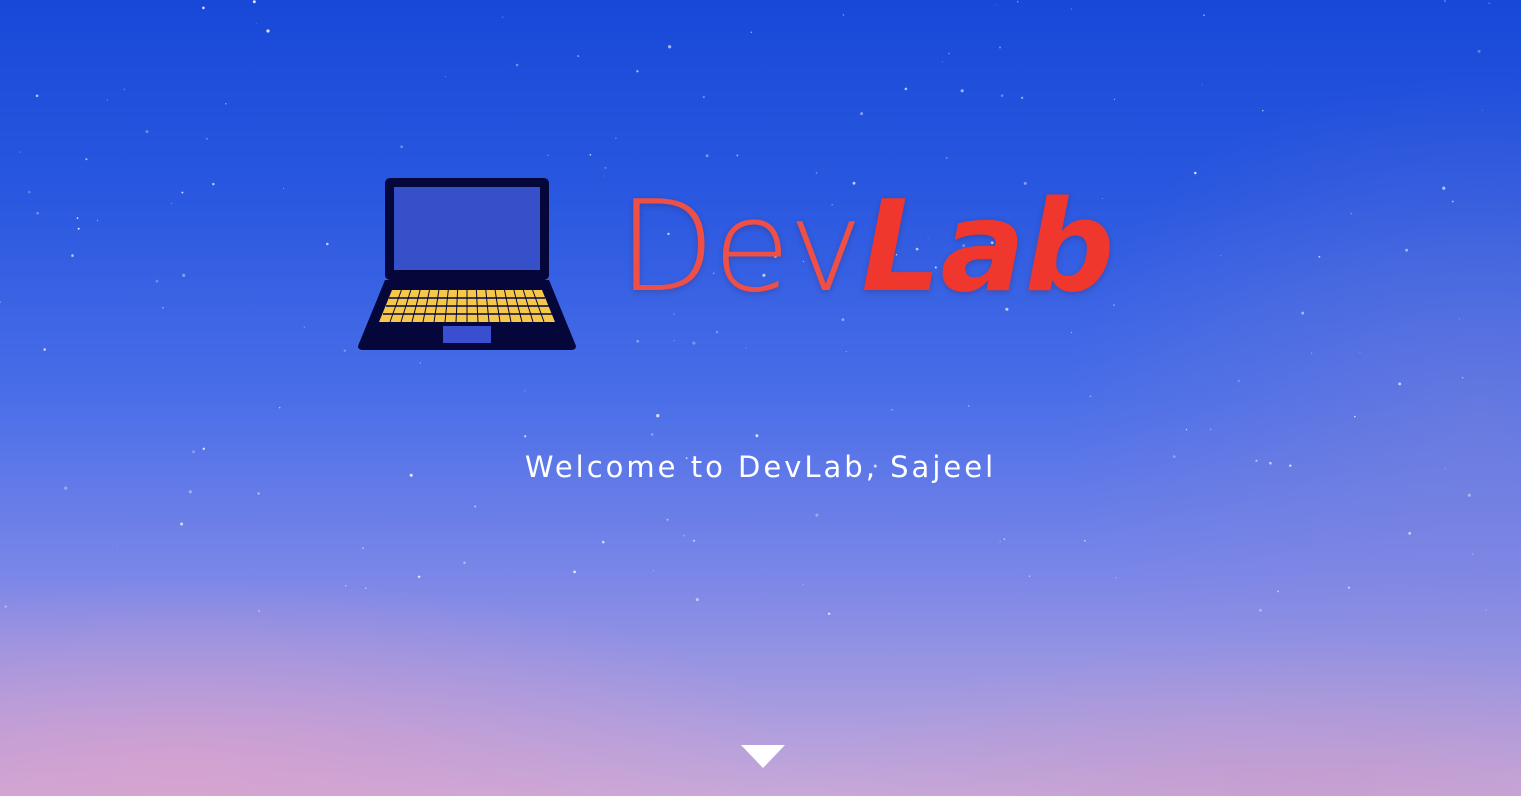  I want to click on brand-name-lab: Lab, so click(988, 246).